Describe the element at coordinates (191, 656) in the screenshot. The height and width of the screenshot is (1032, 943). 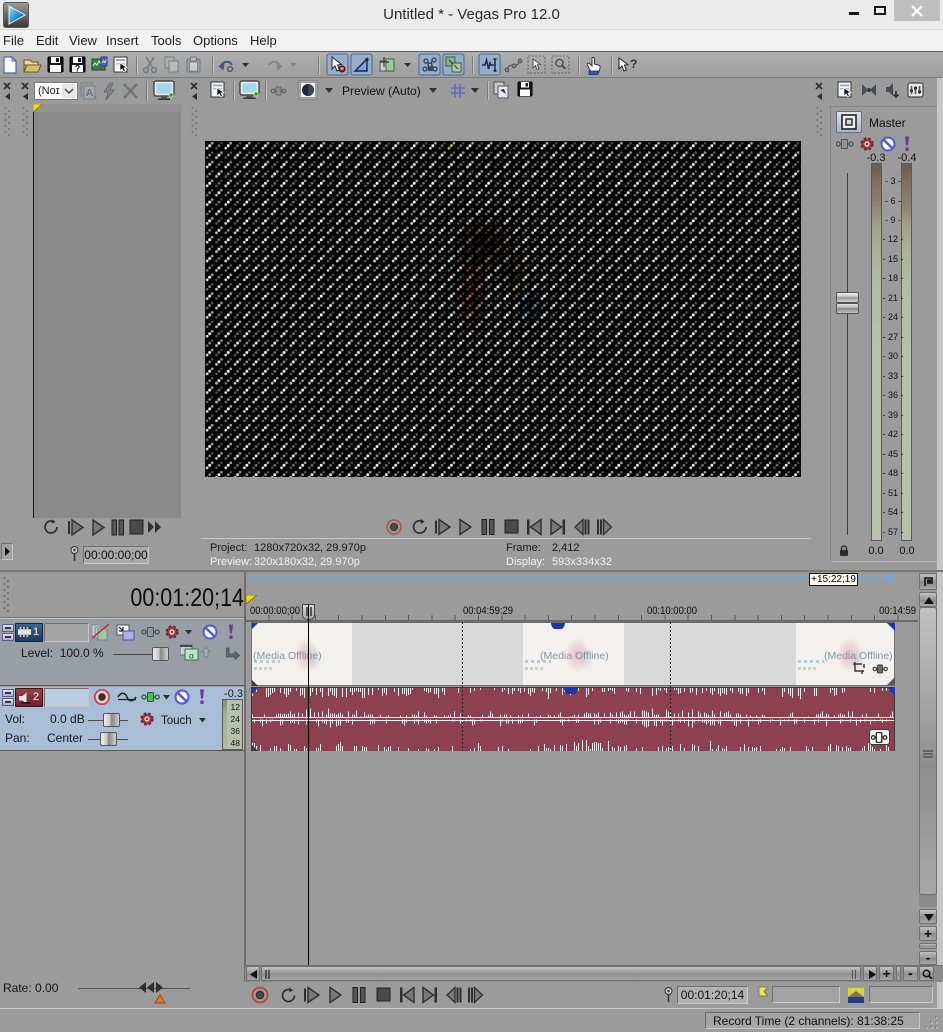
I see `svg-text: α` at that location.